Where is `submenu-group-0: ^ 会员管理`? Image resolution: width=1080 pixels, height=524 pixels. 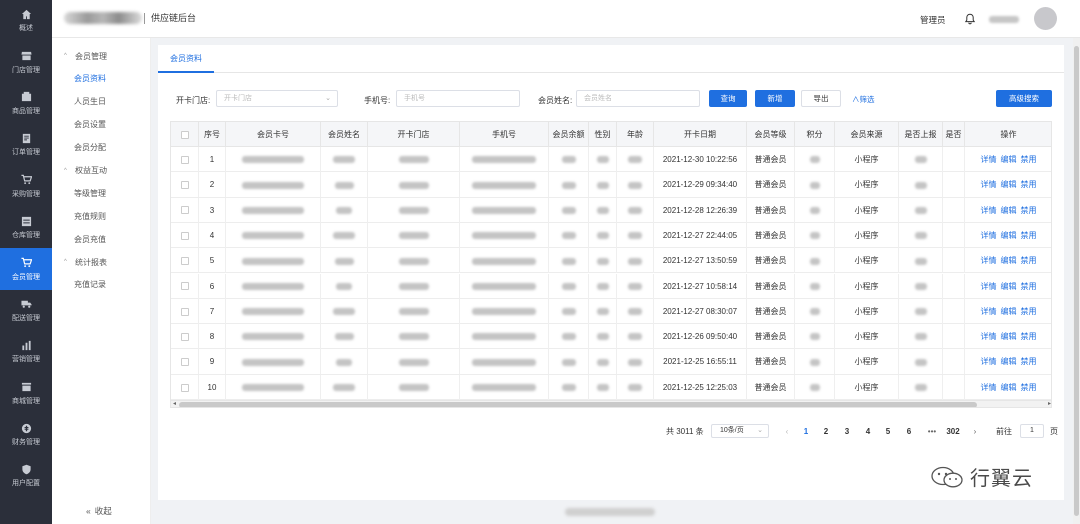 submenu-group-0: ^ 会员管理 is located at coordinates (101, 56).